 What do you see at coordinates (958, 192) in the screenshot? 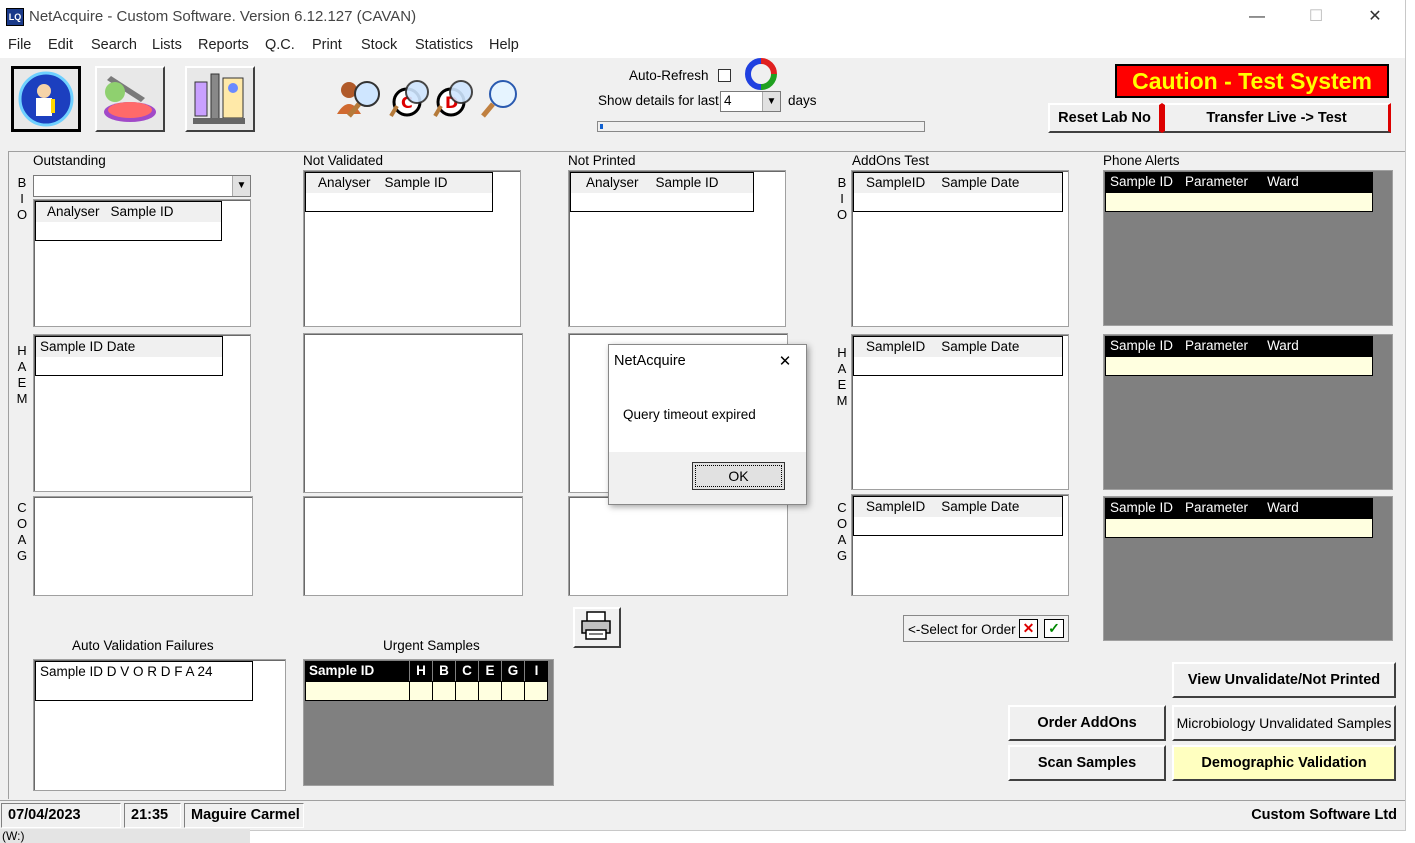
I see `addons-bio-grid: SampleID Sample Date` at bounding box center [958, 192].